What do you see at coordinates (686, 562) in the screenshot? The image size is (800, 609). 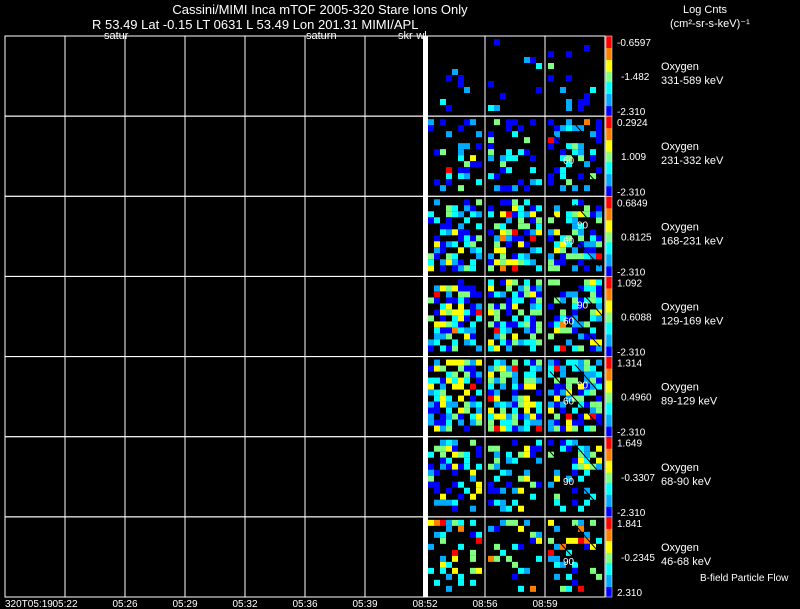 I see `energy-range-label: 46-68 keV` at bounding box center [686, 562].